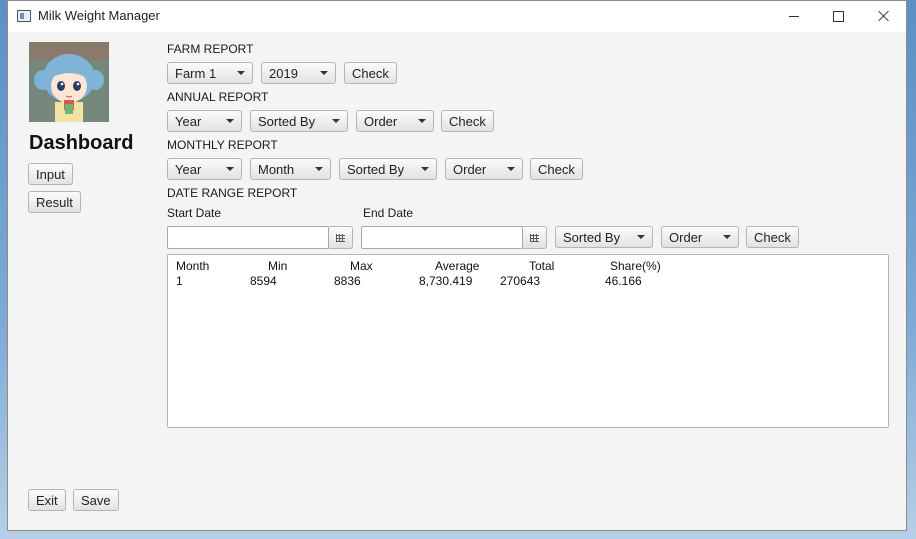 The image size is (916, 539). I want to click on start-date-input, so click(248, 237).